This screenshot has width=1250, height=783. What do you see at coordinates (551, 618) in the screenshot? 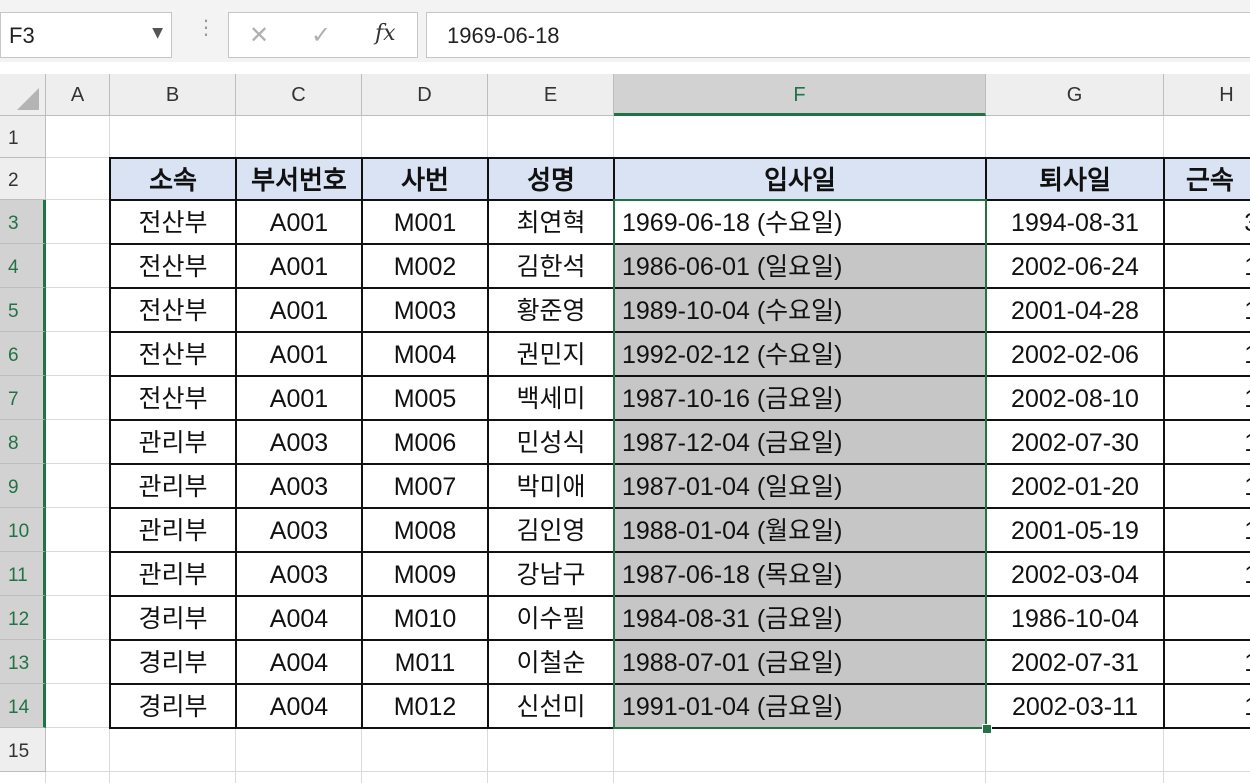
I see `table-cell: 이수필` at bounding box center [551, 618].